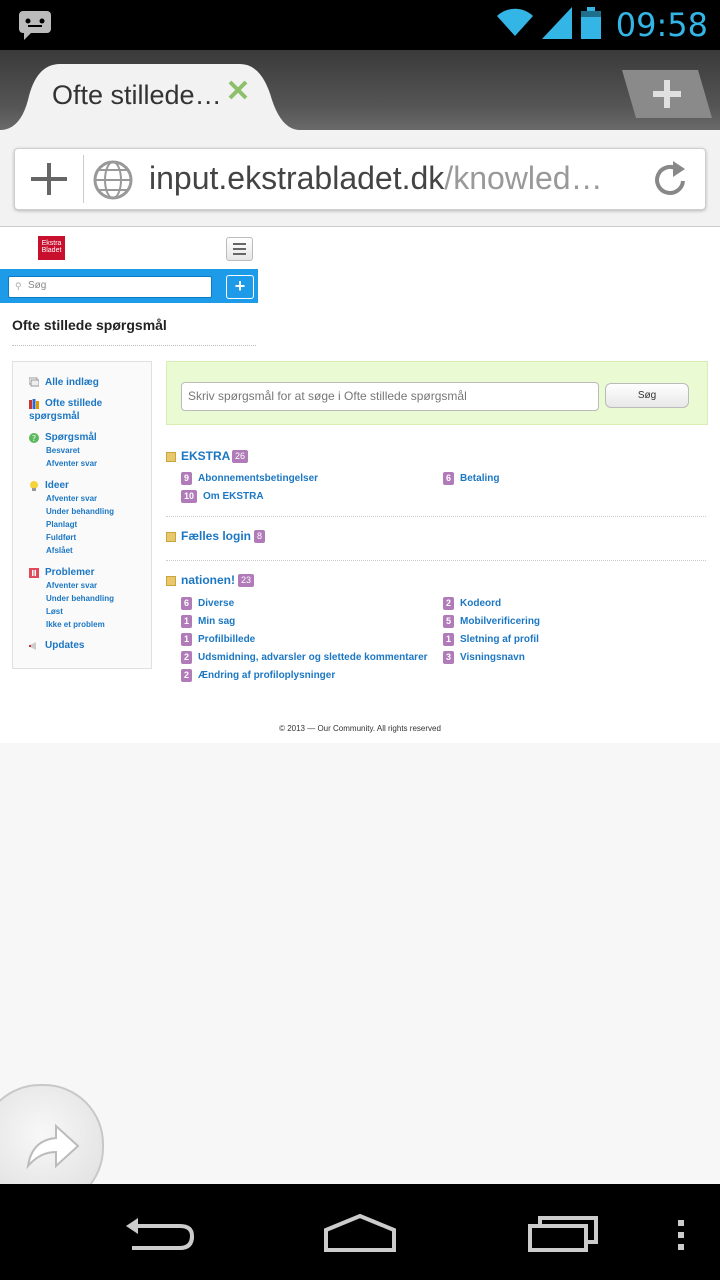 Image resolution: width=720 pixels, height=1280 pixels. Describe the element at coordinates (661, 25) in the screenshot. I see `clock: 09:58` at that location.